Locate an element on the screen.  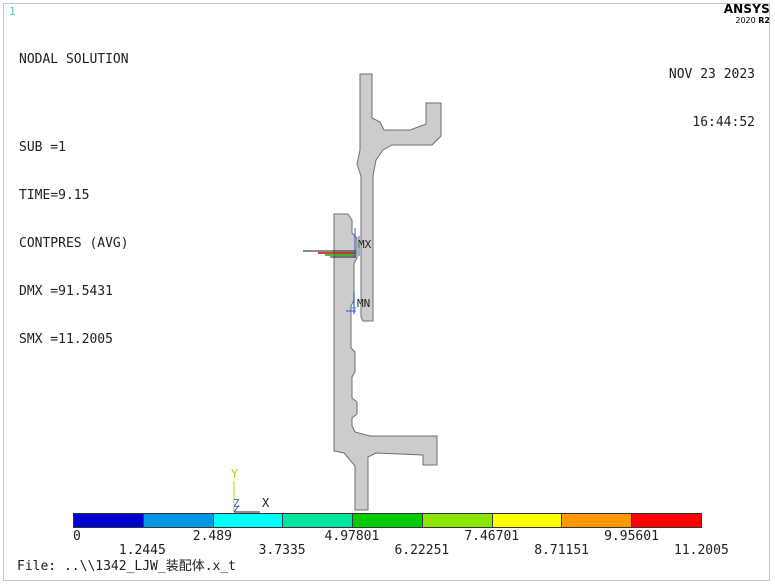
model-upper-part is located at coordinates (399, 197).